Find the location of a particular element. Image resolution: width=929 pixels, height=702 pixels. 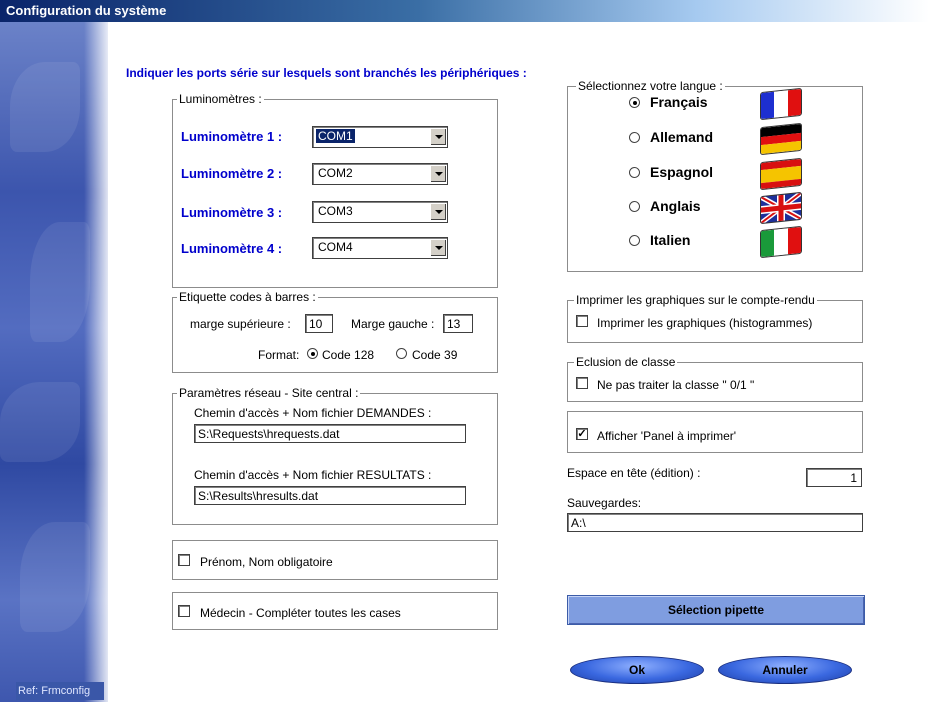

language-group is located at coordinates (715, 179).